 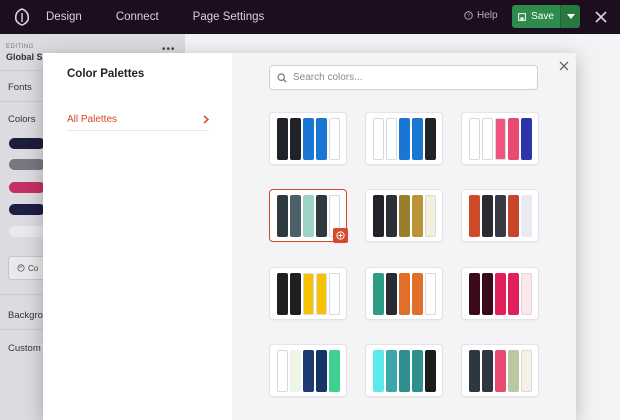 I want to click on nav-page-settings: Page Settings, so click(x=229, y=17).